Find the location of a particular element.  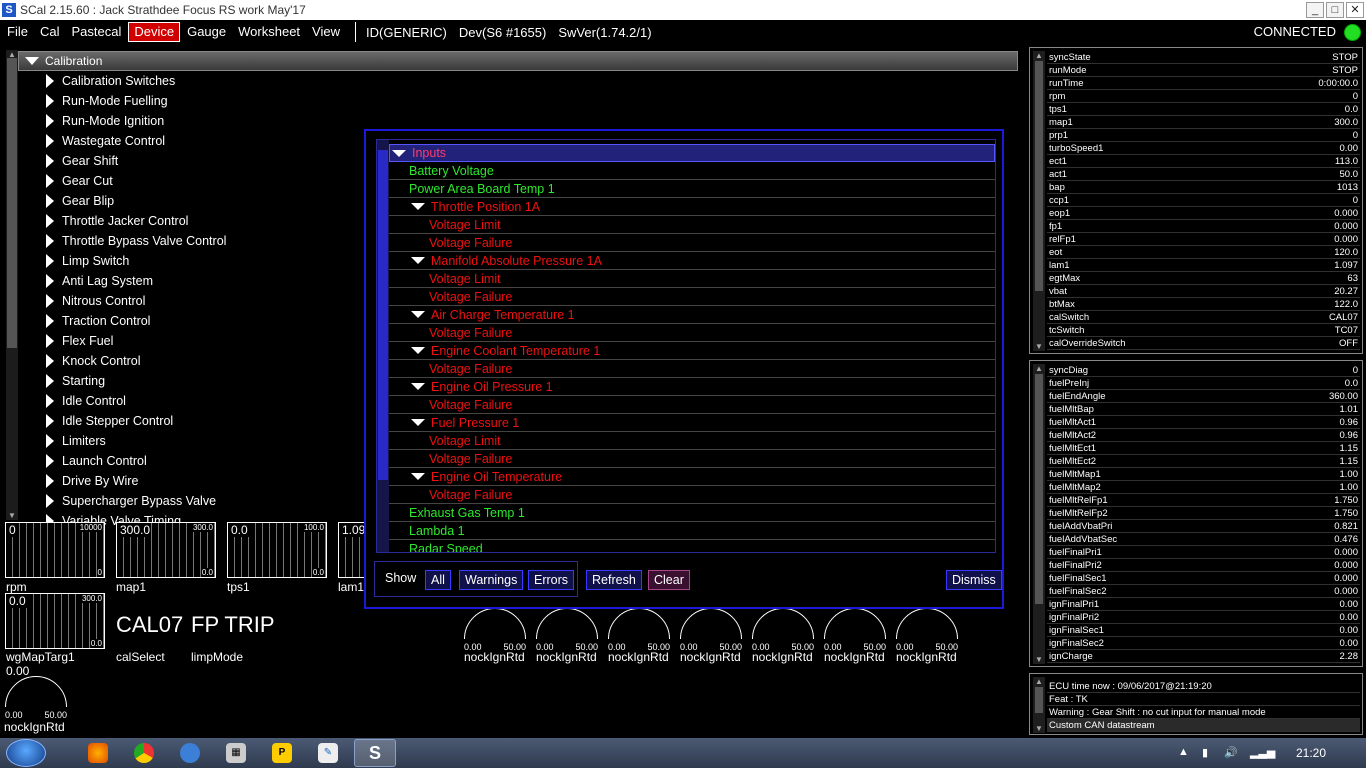

live-data-row: fp1 0.000 is located at coordinates (1203, 226).